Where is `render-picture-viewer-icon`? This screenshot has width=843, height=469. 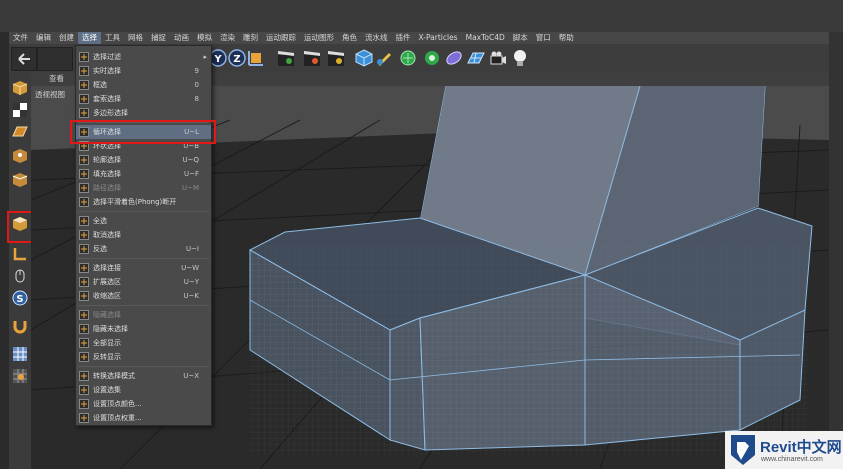 render-picture-viewer-icon is located at coordinates (312, 58).